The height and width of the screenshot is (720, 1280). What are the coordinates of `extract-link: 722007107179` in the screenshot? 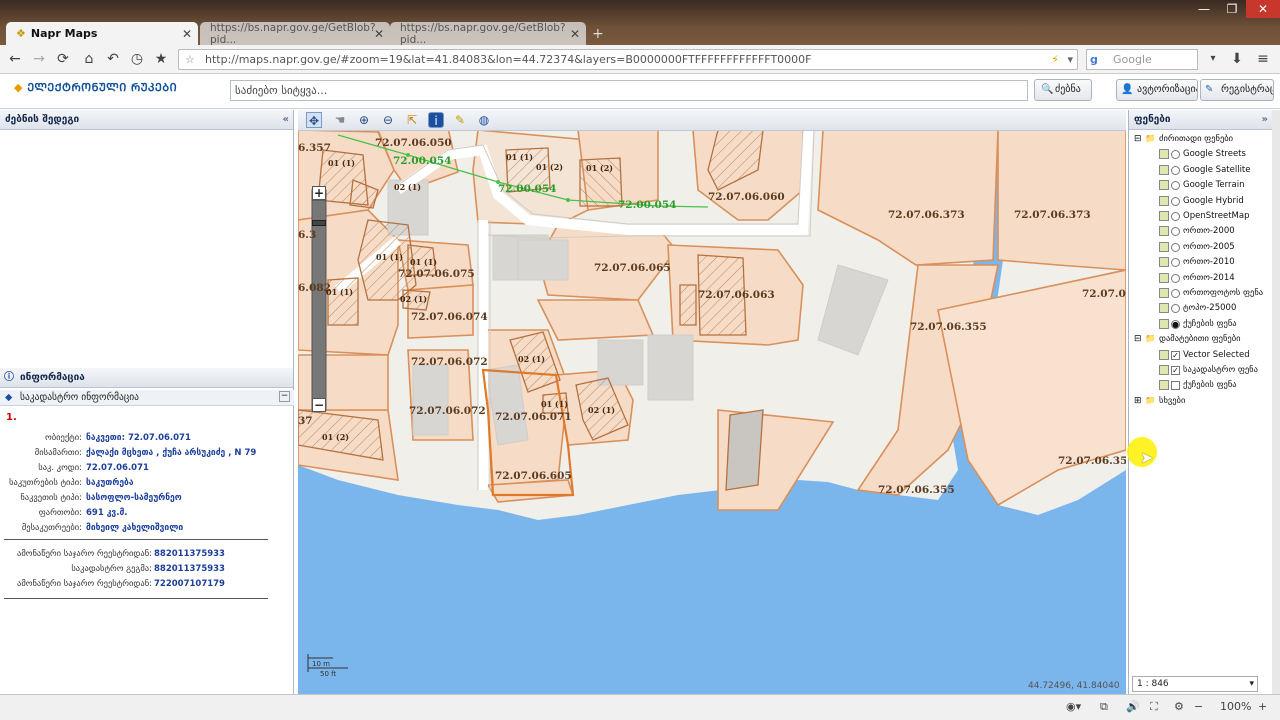 It's located at (189, 584).